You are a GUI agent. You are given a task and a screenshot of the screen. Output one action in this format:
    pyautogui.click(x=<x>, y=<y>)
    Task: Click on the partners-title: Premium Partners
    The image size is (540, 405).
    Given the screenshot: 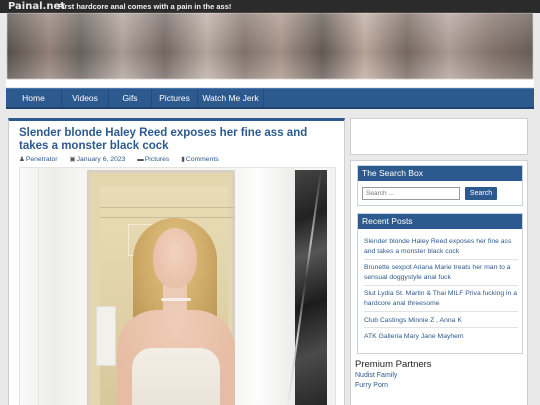 What is the action you would take?
    pyautogui.click(x=393, y=364)
    